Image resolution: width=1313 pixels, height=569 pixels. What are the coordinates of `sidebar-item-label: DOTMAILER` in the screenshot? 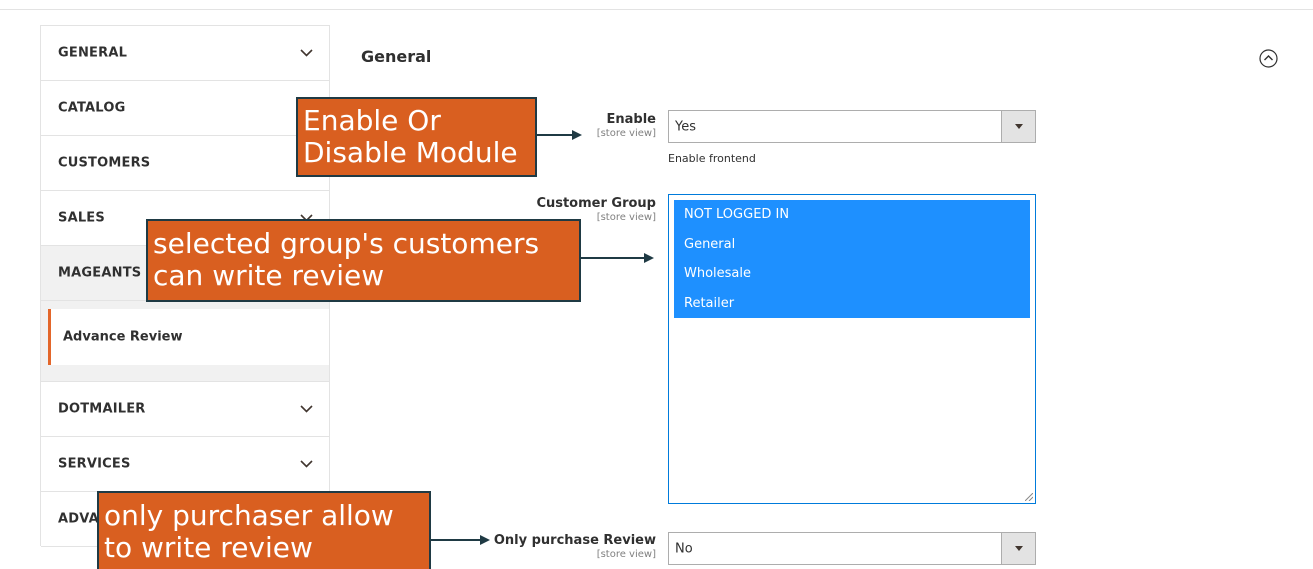 It's located at (102, 409).